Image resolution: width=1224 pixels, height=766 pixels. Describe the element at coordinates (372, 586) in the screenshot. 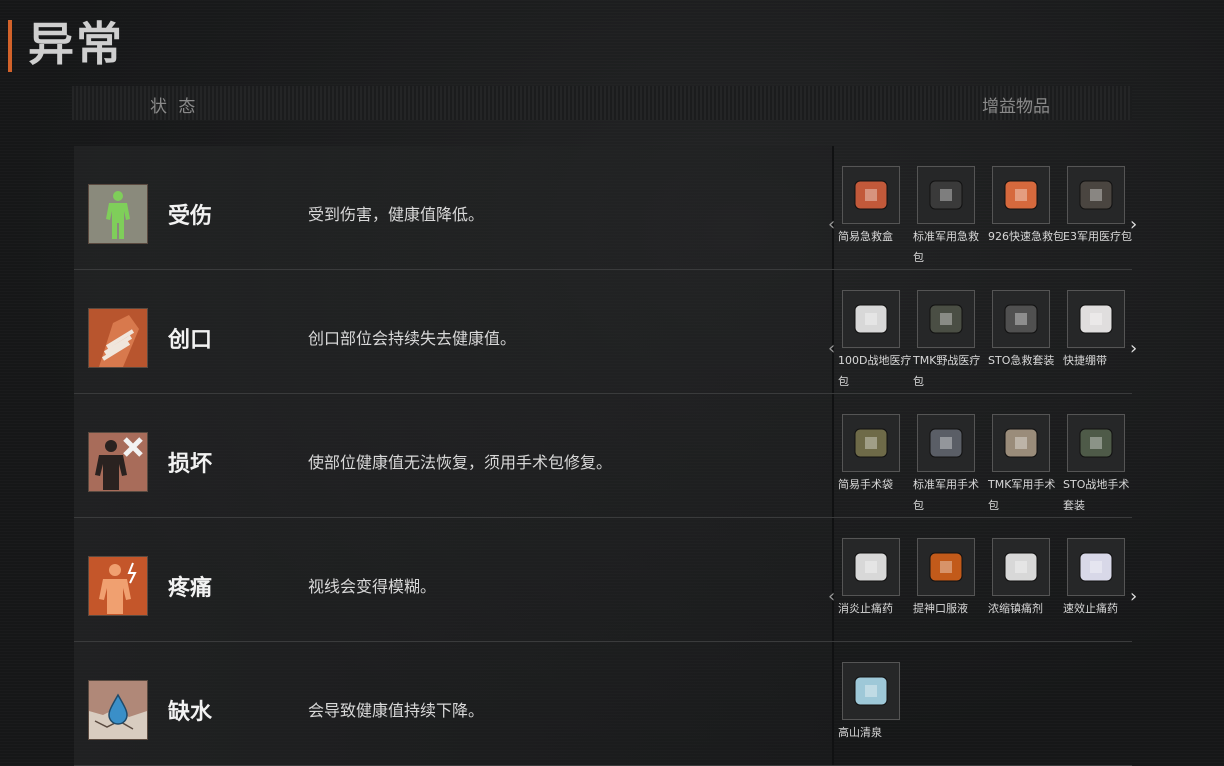

I see `status-description: 视线会变得模糊。` at that location.